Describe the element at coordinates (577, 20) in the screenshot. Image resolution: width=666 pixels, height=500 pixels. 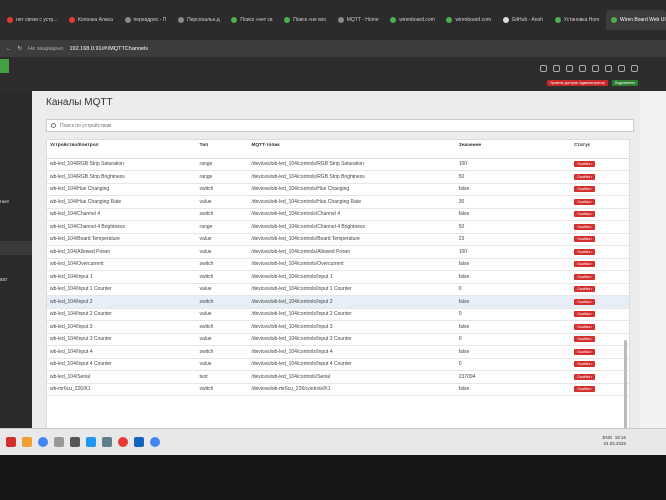
I see `browser-tab: Установка Hom` at that location.